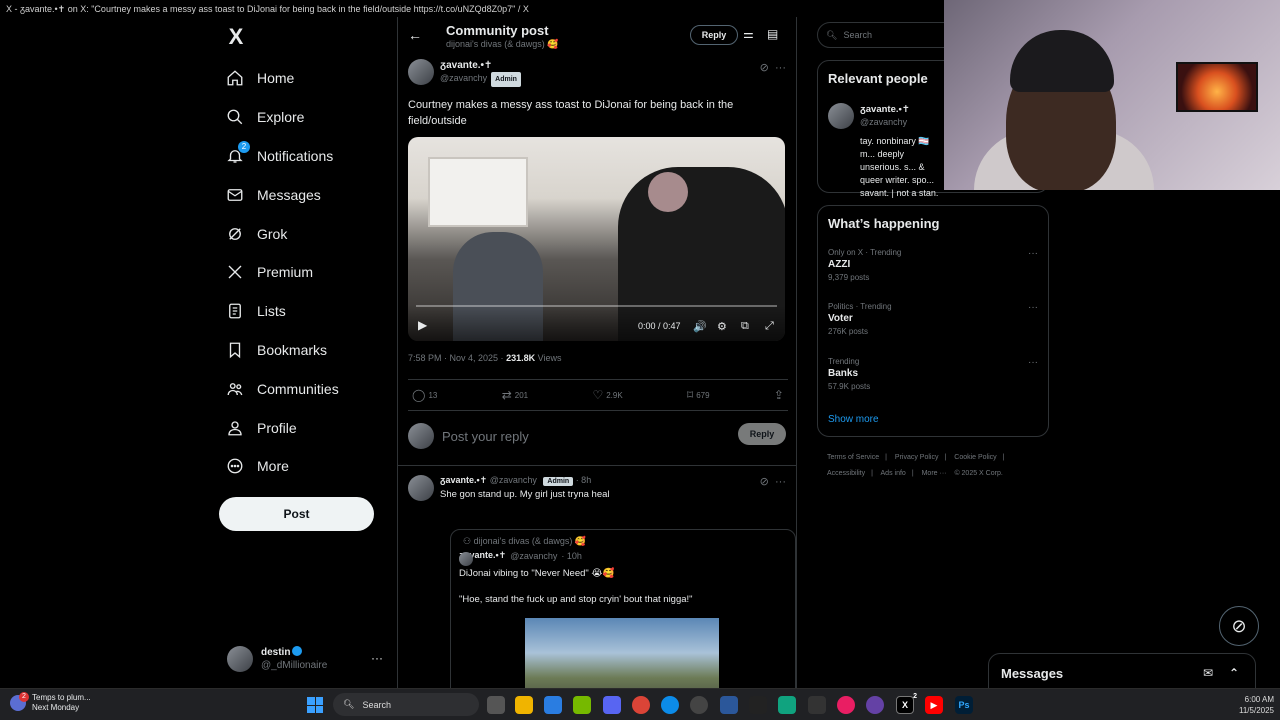 This screenshot has height=720, width=1280. Describe the element at coordinates (758, 705) in the screenshot. I see `capcut-icon` at that location.